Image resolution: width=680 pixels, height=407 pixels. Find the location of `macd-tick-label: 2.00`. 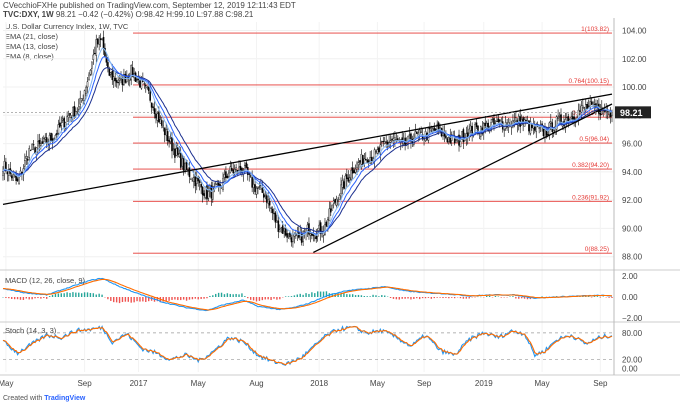

macd-tick-label: 2.00 is located at coordinates (630, 276).